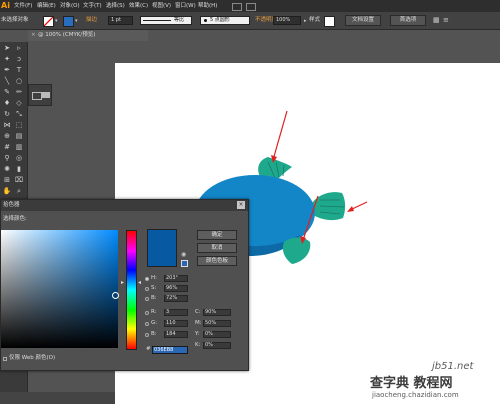  I want to click on cancel-button: 取消, so click(217, 248).